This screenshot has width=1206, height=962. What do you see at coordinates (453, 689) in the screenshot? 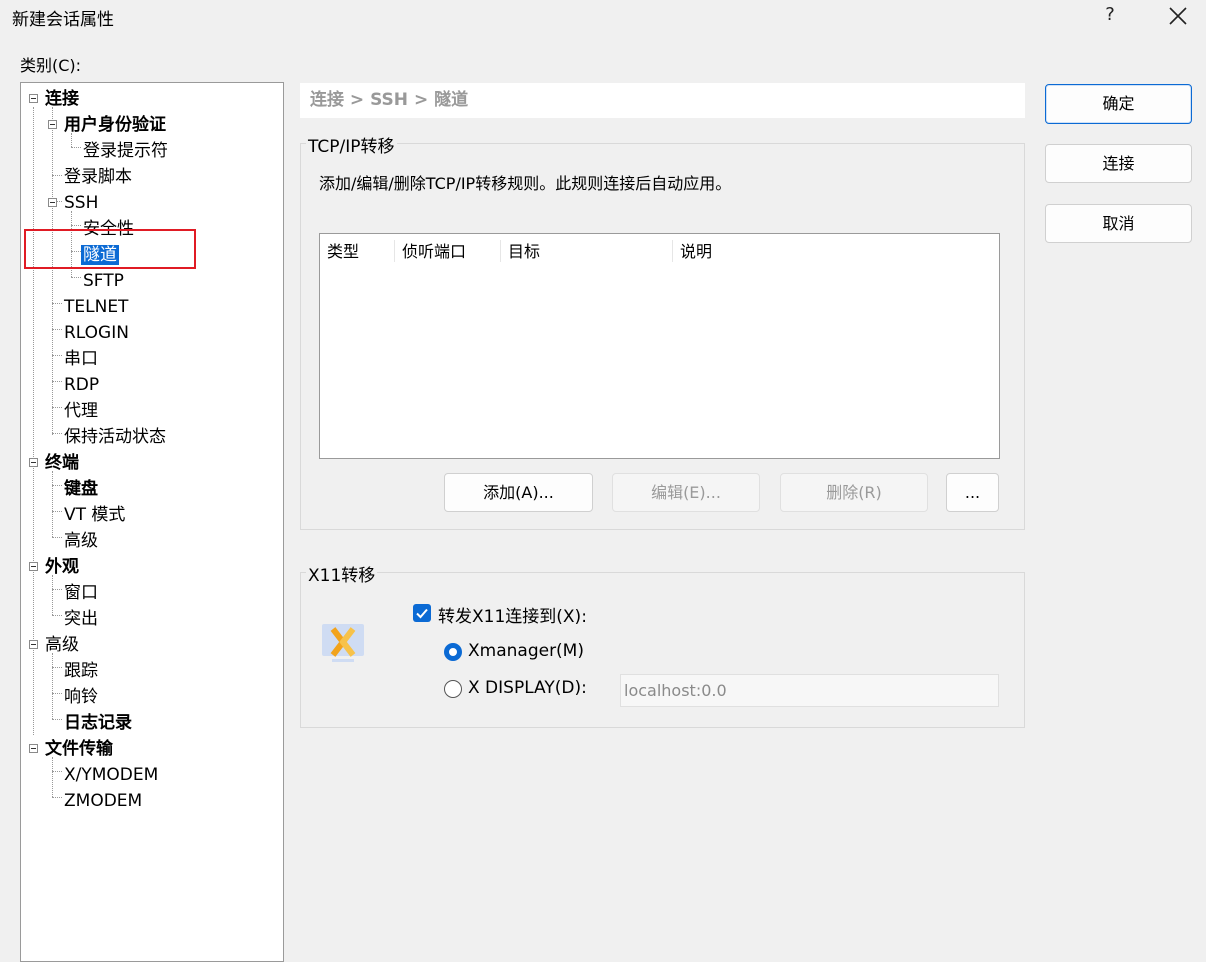
I see `x-display-radio` at bounding box center [453, 689].